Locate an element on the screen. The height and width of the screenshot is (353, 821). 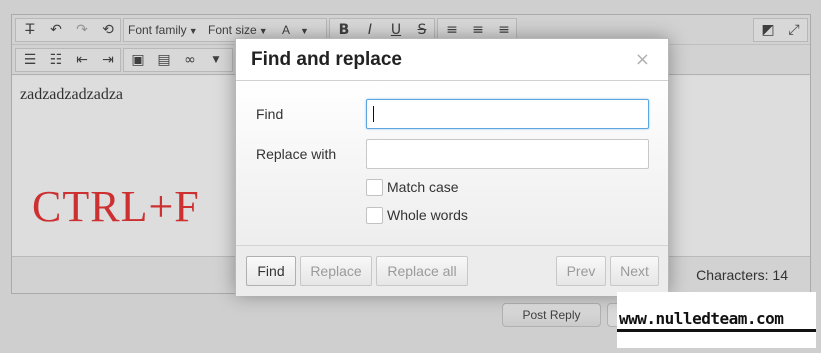
dialog-header: Find and replace × is located at coordinates (452, 60).